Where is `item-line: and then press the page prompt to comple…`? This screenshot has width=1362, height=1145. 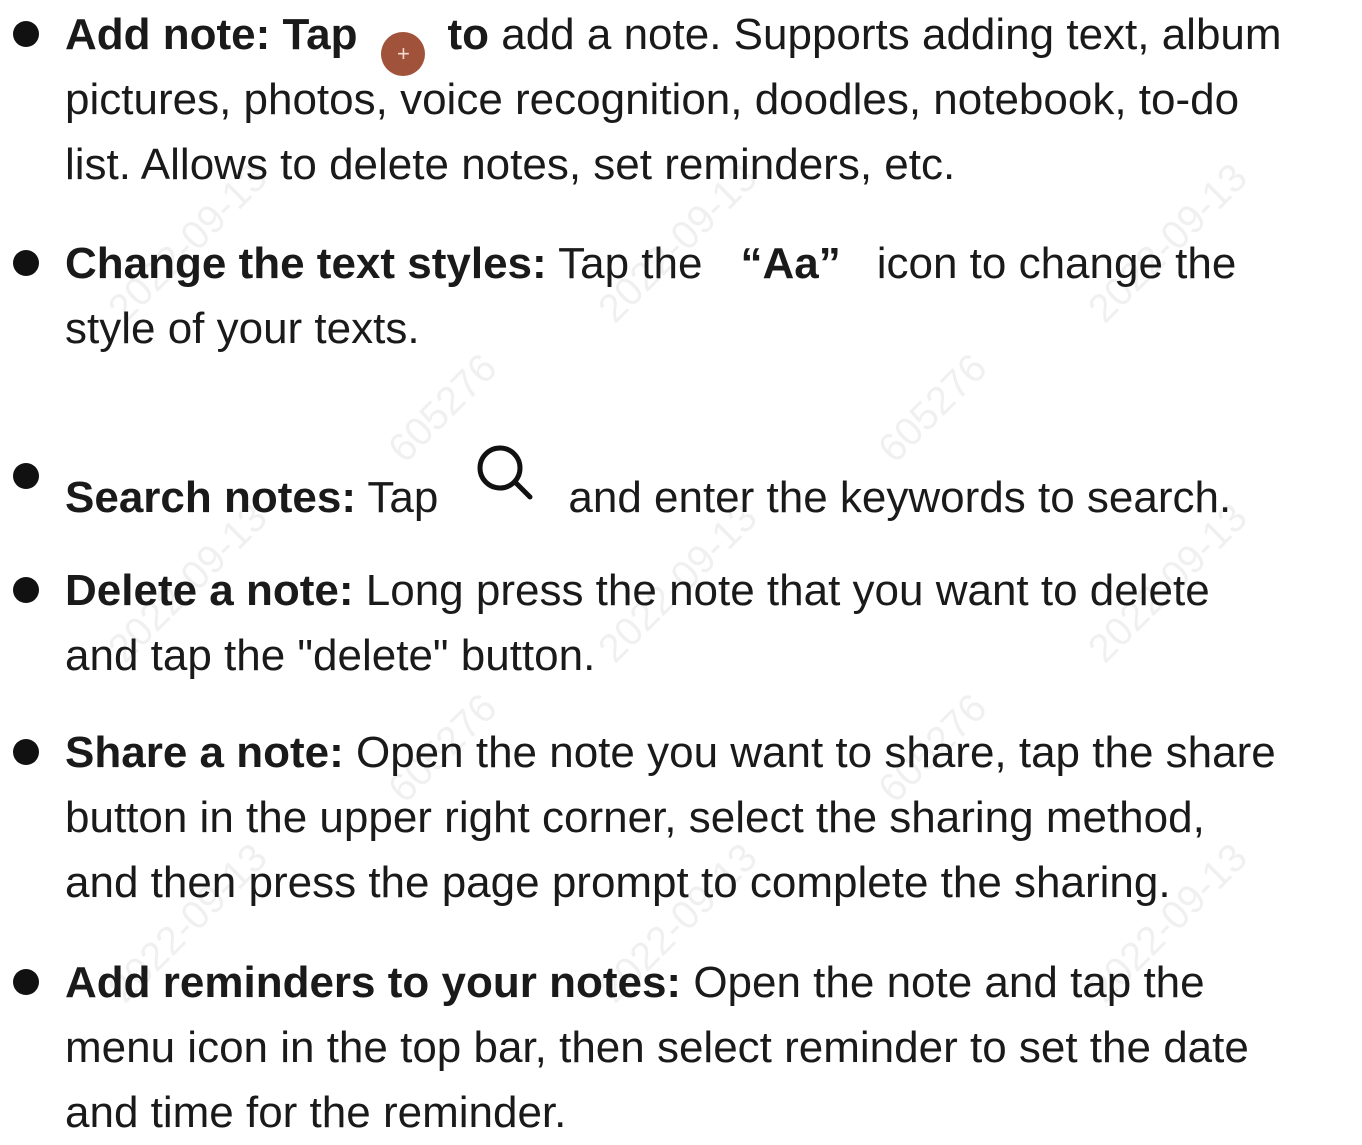
item-line: and then press the page prompt to comple… is located at coordinates (618, 882).